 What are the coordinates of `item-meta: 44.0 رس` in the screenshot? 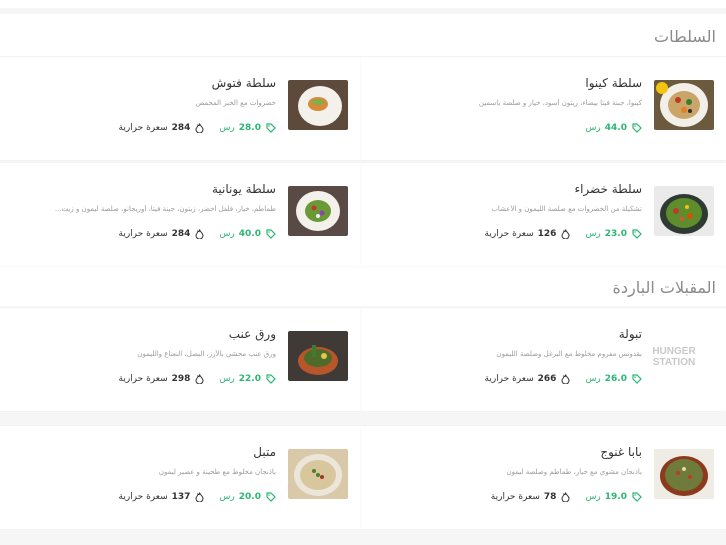 It's located at (613, 127).